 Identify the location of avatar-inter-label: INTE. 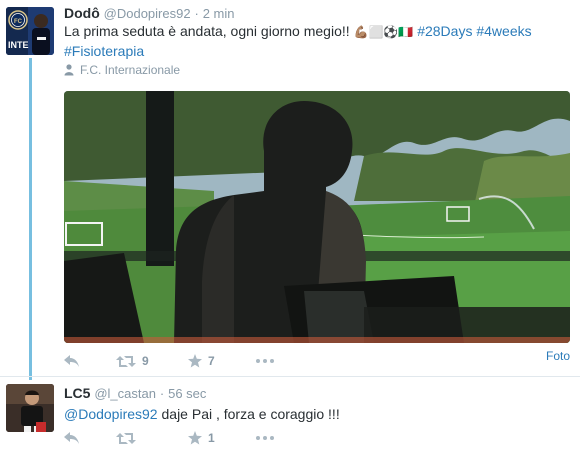
(18, 45).